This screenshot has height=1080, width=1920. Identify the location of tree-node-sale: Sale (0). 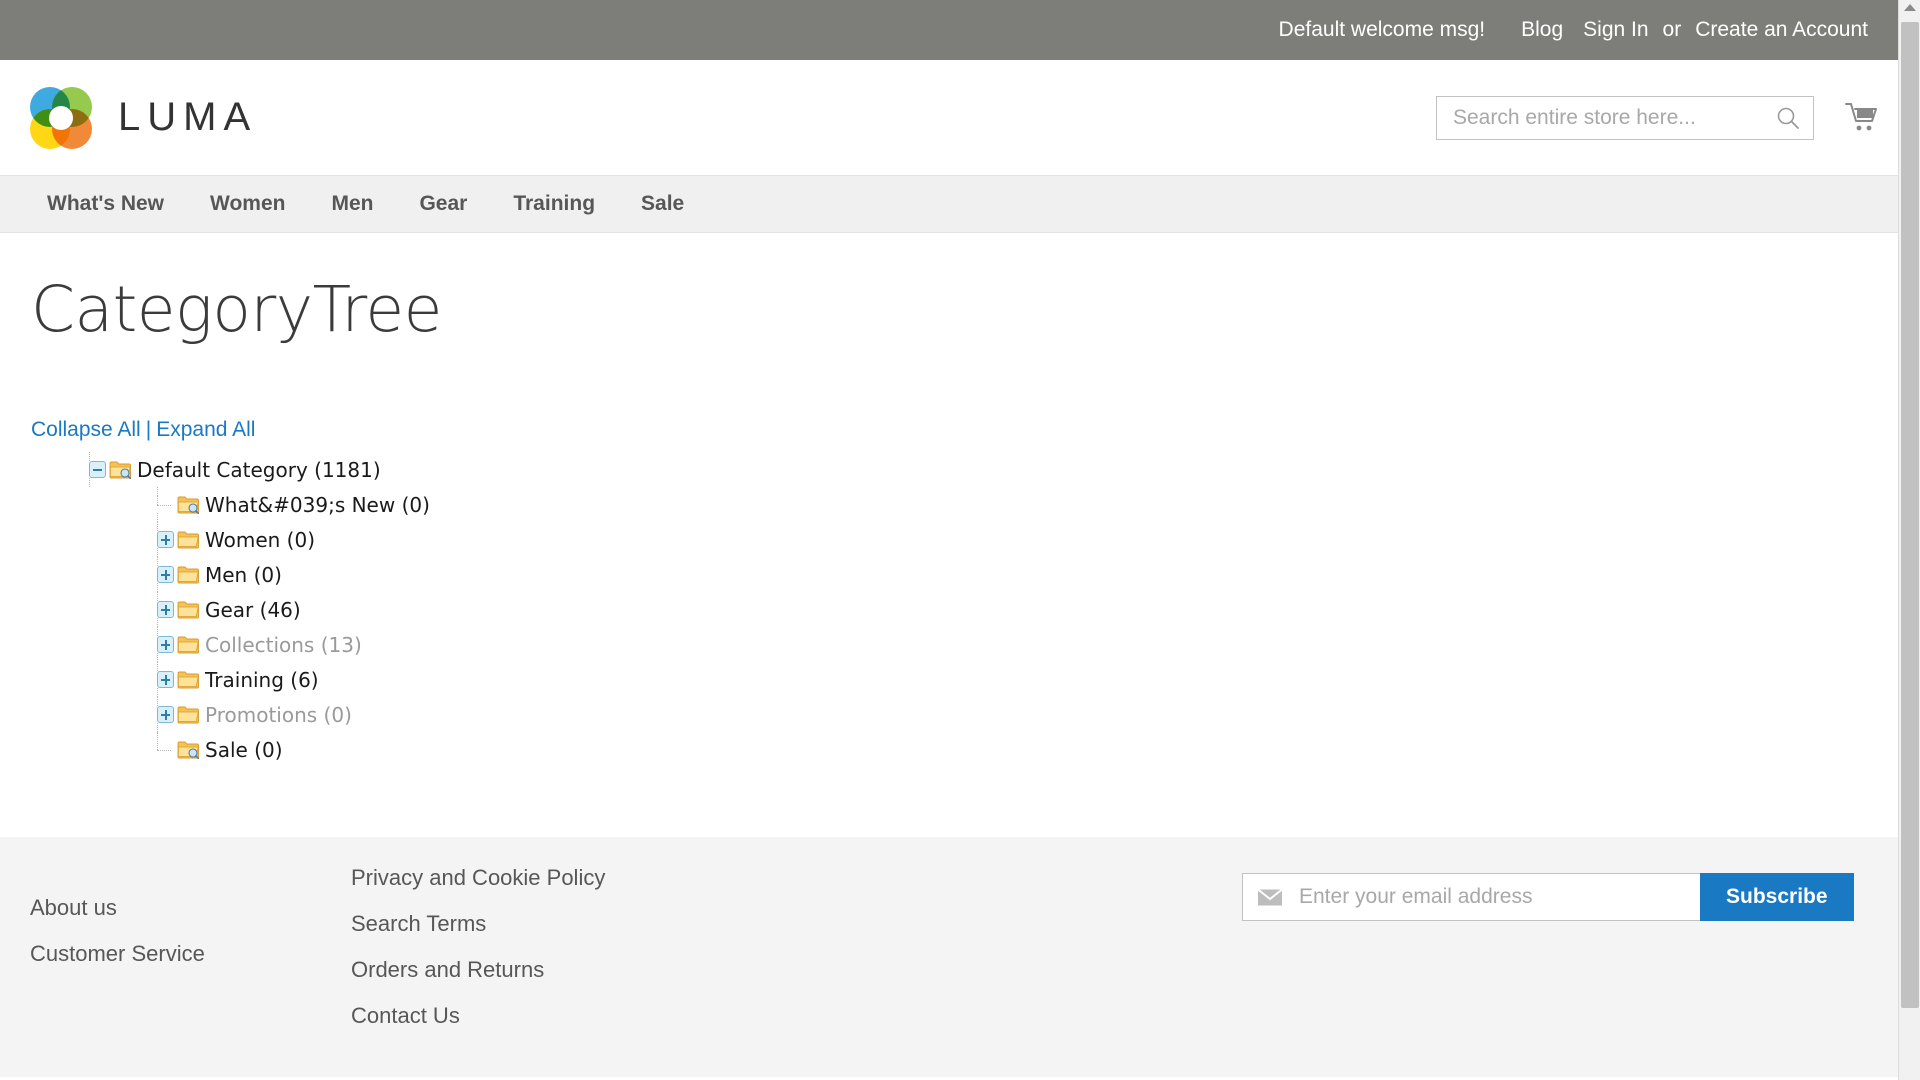
(975, 749).